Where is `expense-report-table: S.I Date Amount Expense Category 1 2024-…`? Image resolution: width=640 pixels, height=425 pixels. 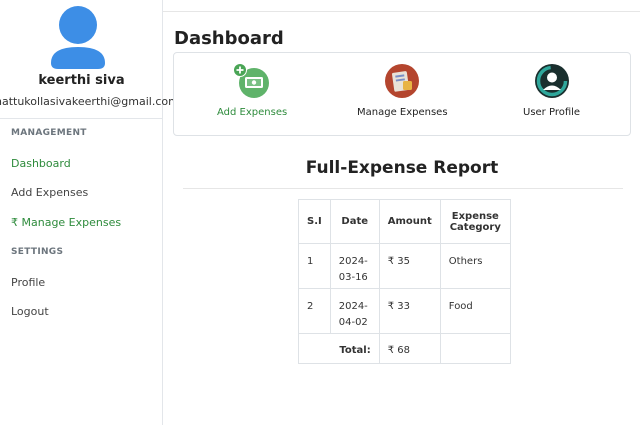
expense-report-table: S.I Date Amount Expense Category 1 2024-… is located at coordinates (404, 281).